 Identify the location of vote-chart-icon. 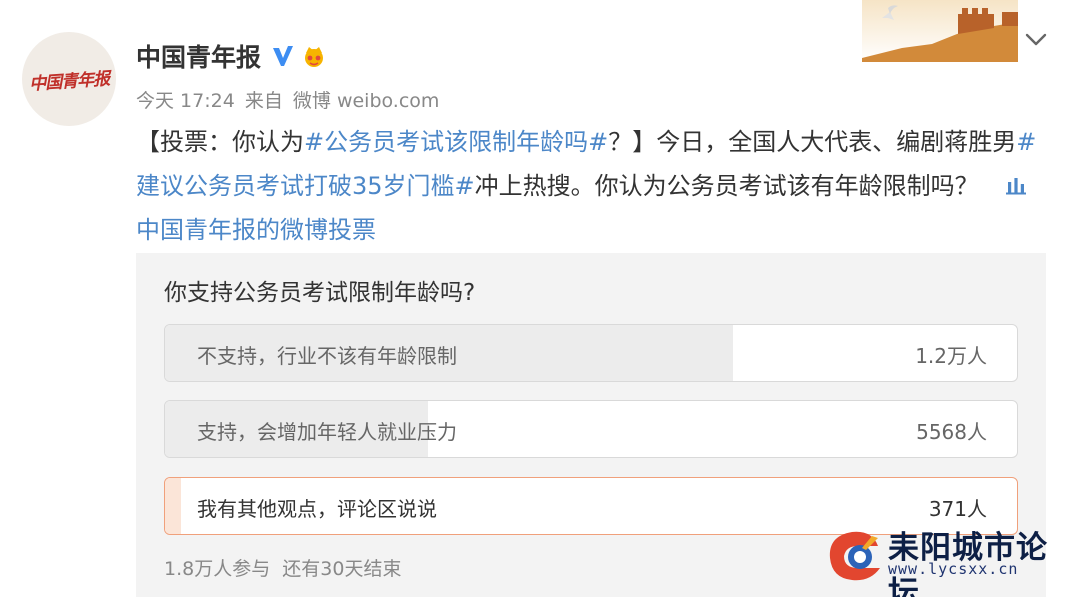
(1015, 186).